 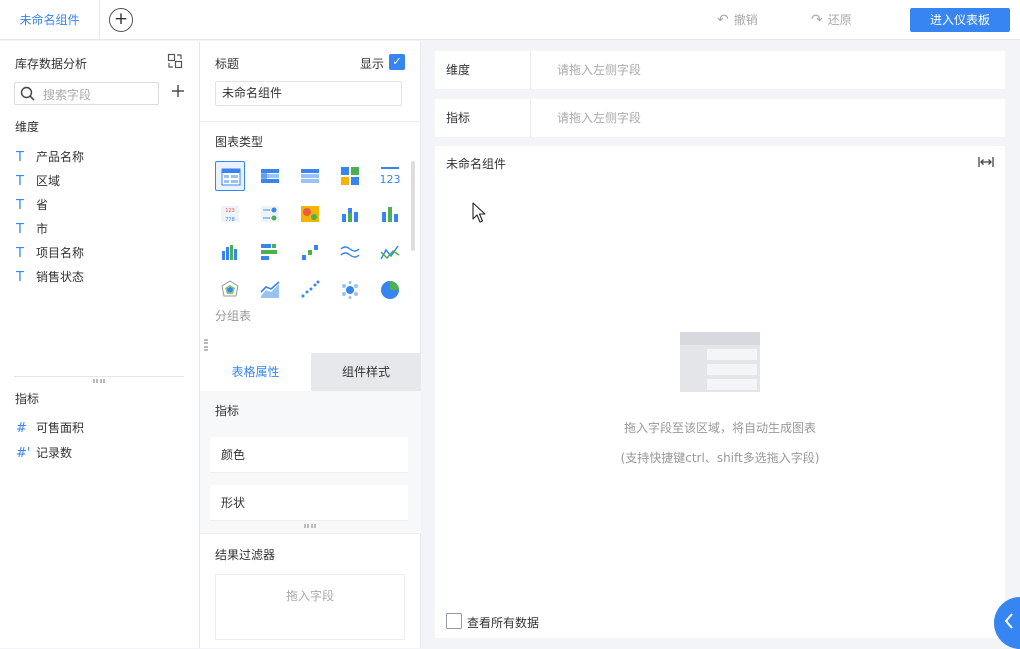 I want to click on undo-button: ↶ 撤销, so click(x=737, y=20).